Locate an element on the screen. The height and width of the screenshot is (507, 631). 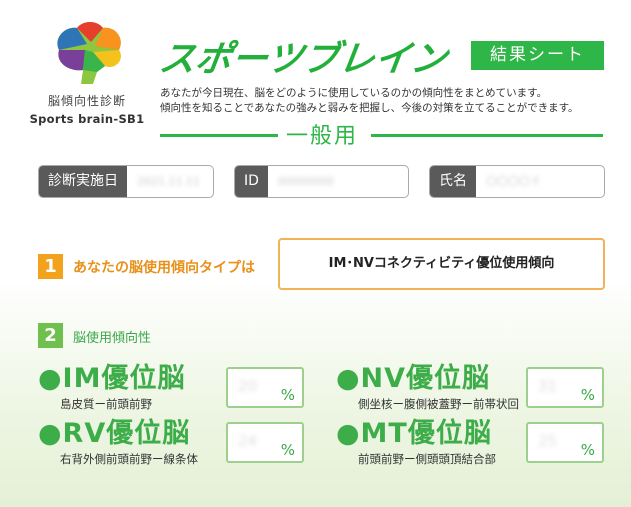
logo: 脳傾向性診断 Sports brain-SB1 is located at coordinates (87, 73).